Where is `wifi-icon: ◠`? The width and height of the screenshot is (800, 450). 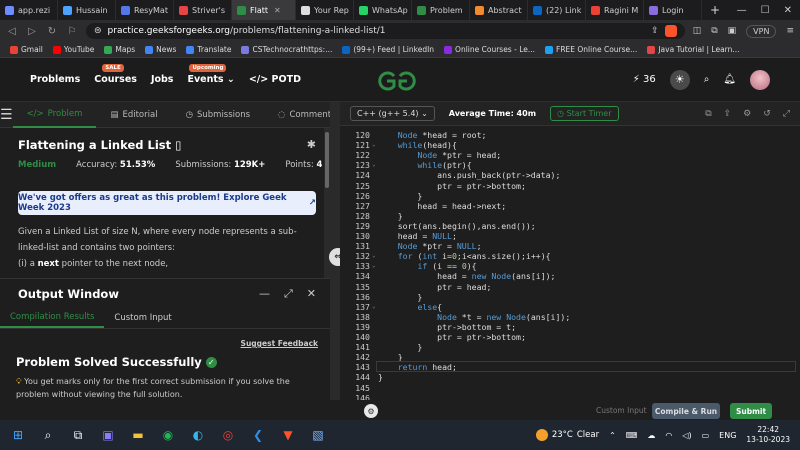 wifi-icon: ◠ is located at coordinates (668, 435).